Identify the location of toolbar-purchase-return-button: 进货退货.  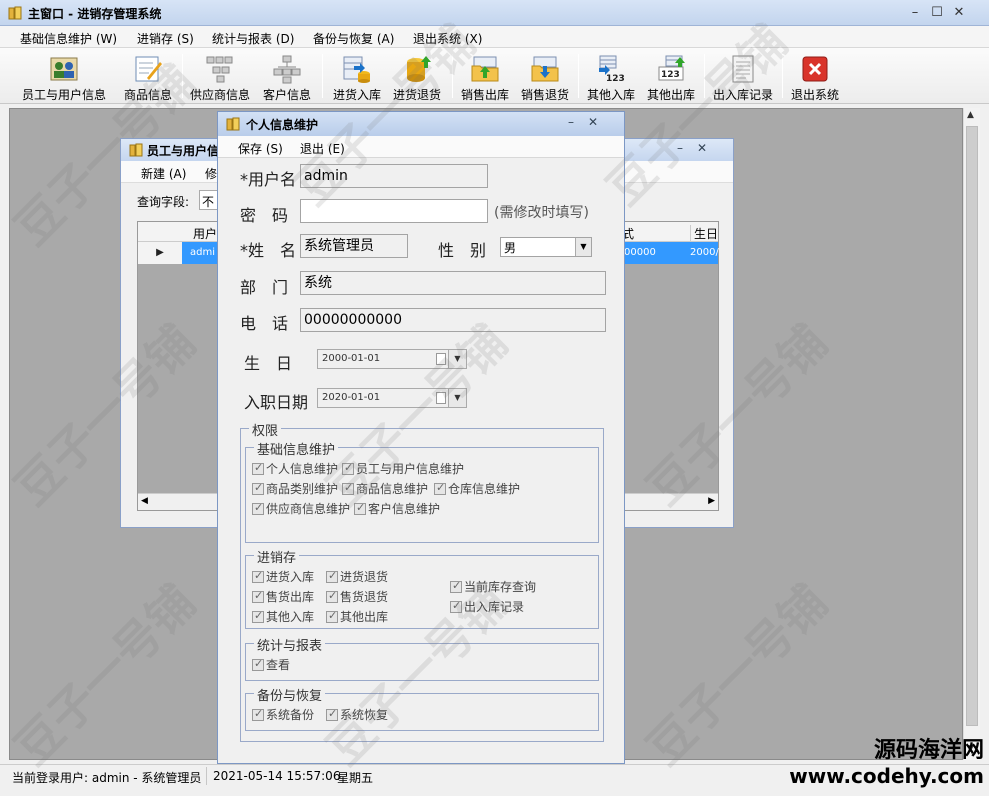
(417, 76).